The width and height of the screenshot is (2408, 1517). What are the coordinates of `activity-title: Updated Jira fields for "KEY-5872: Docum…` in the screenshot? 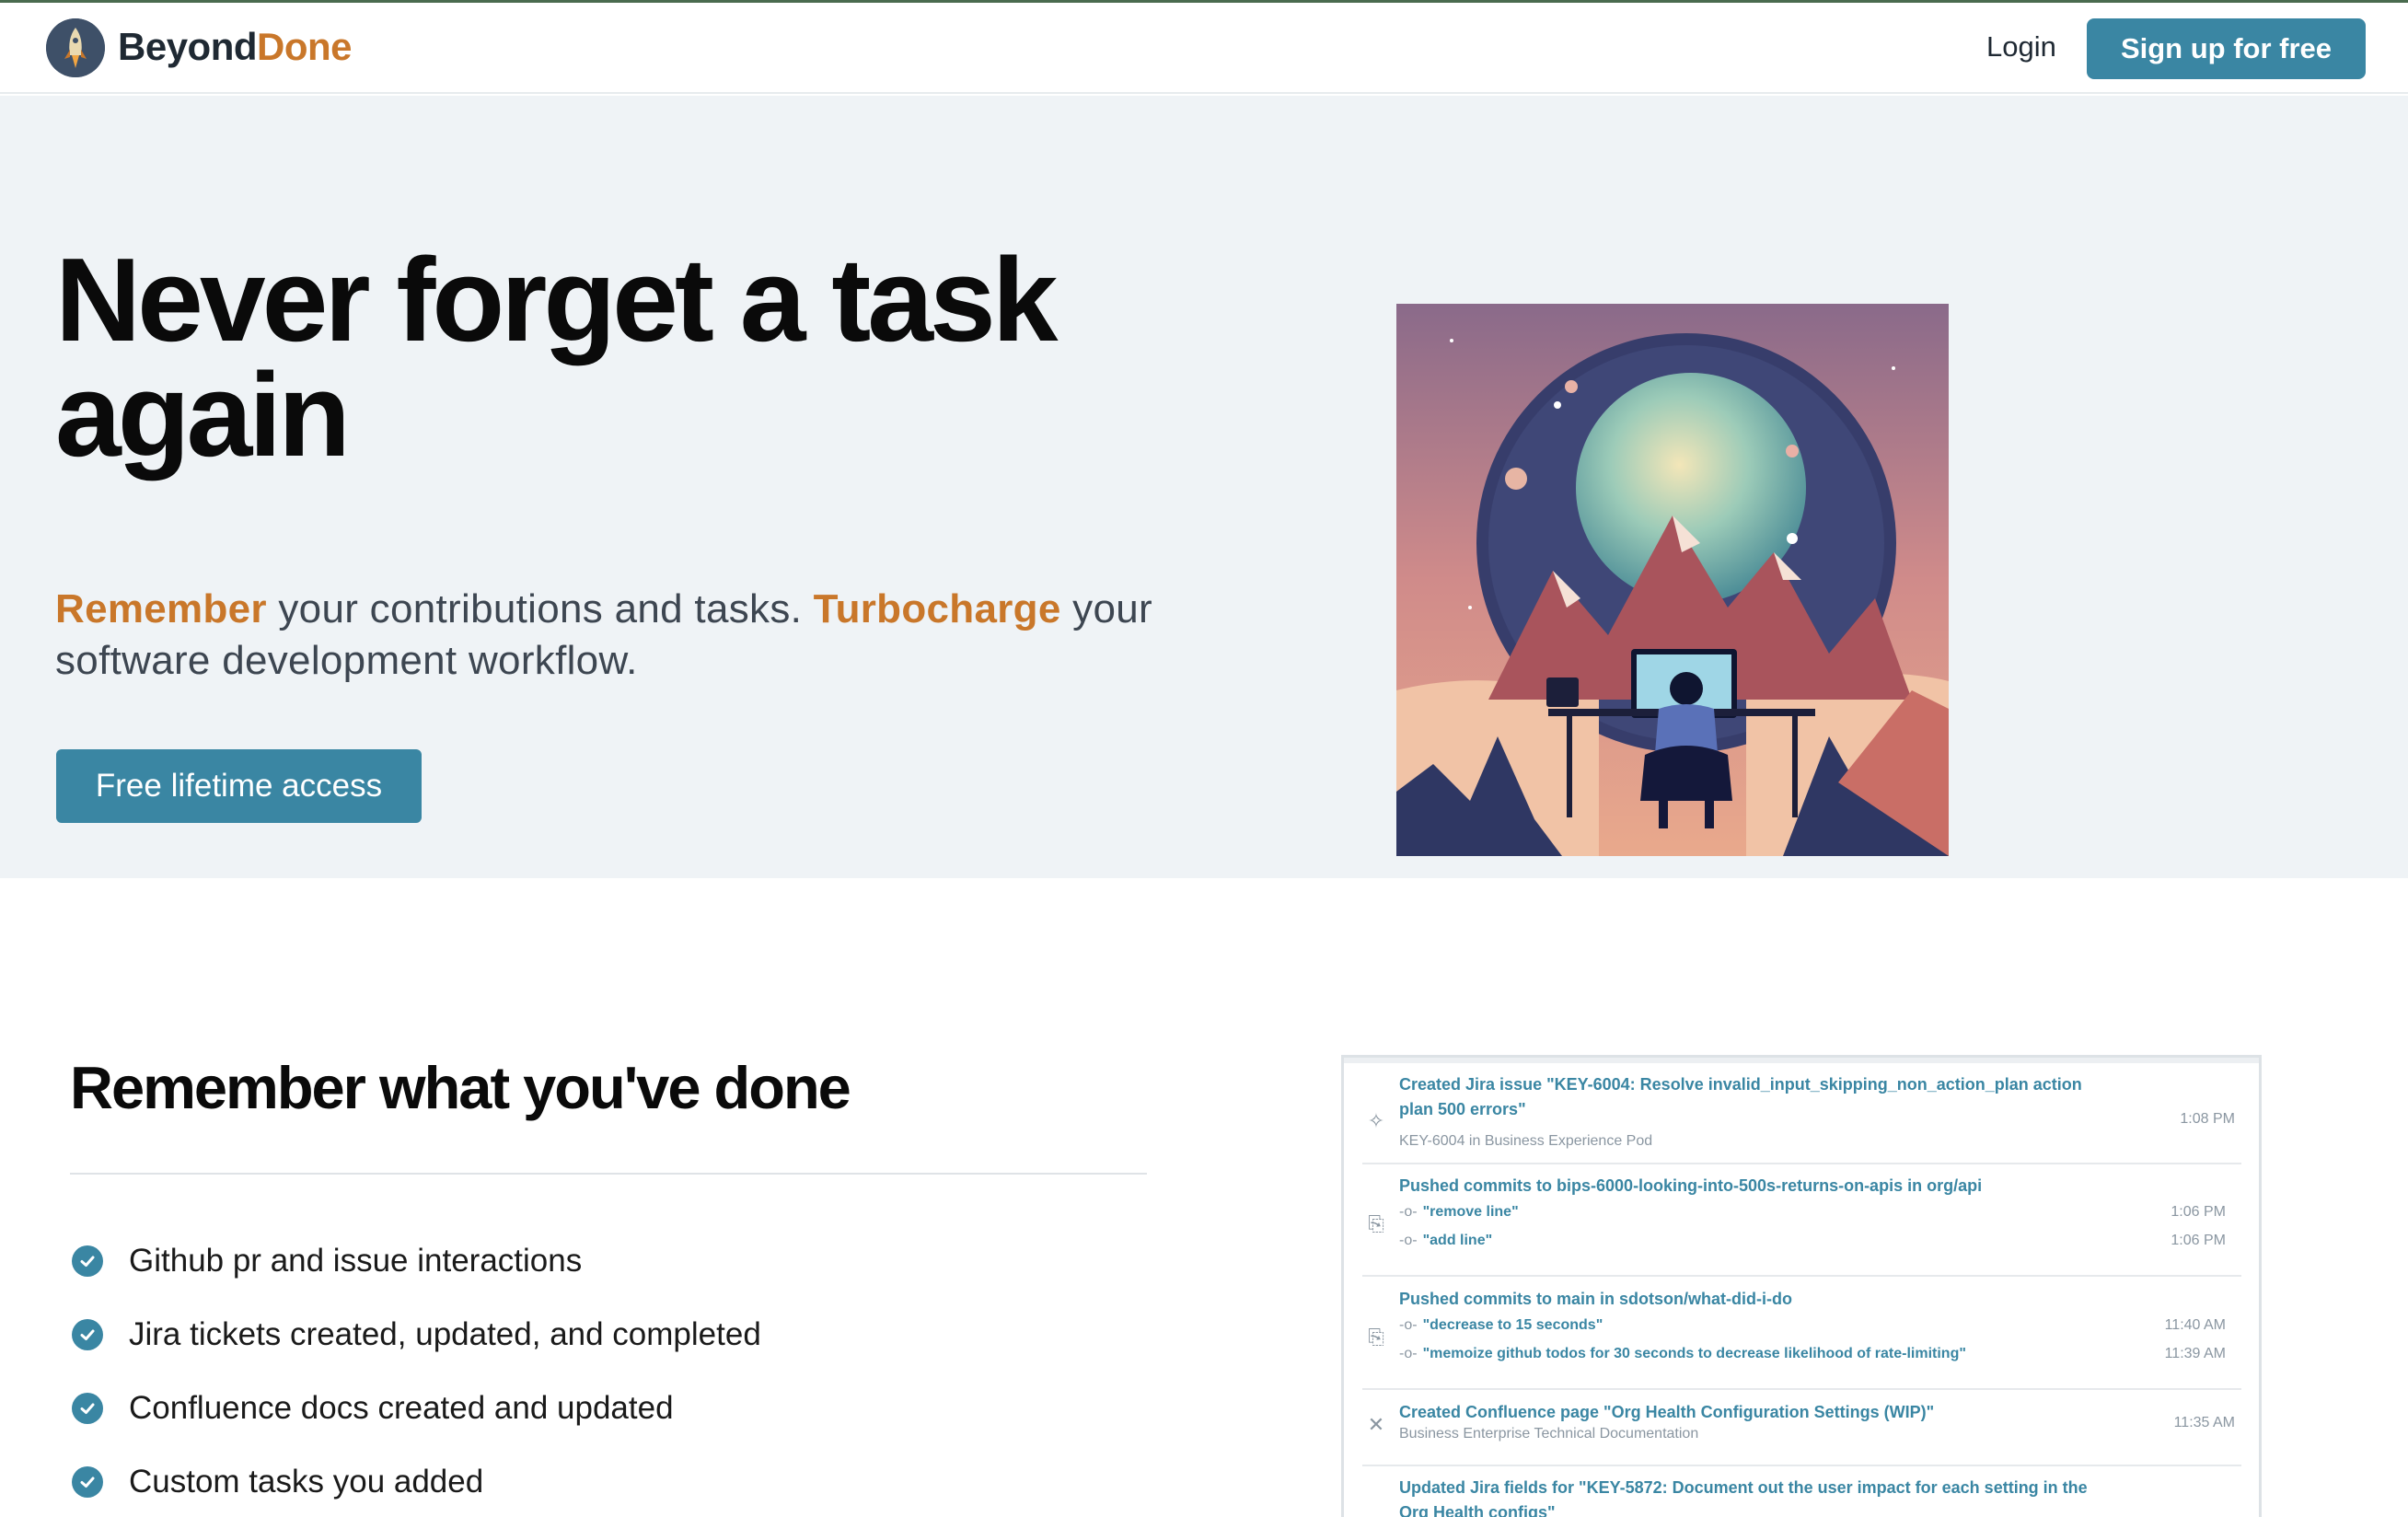 It's located at (1753, 1496).